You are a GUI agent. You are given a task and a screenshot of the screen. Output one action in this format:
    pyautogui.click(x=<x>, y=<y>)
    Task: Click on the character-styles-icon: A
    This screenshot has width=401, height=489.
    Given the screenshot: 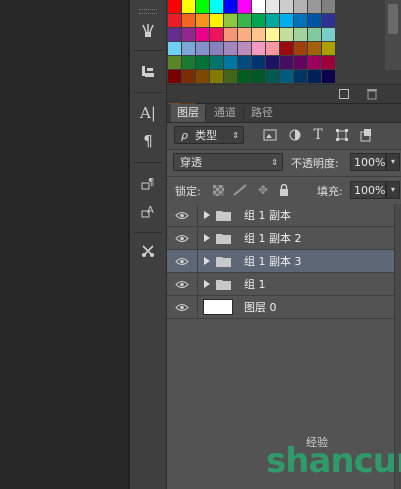 What is the action you would take?
    pyautogui.click(x=148, y=211)
    